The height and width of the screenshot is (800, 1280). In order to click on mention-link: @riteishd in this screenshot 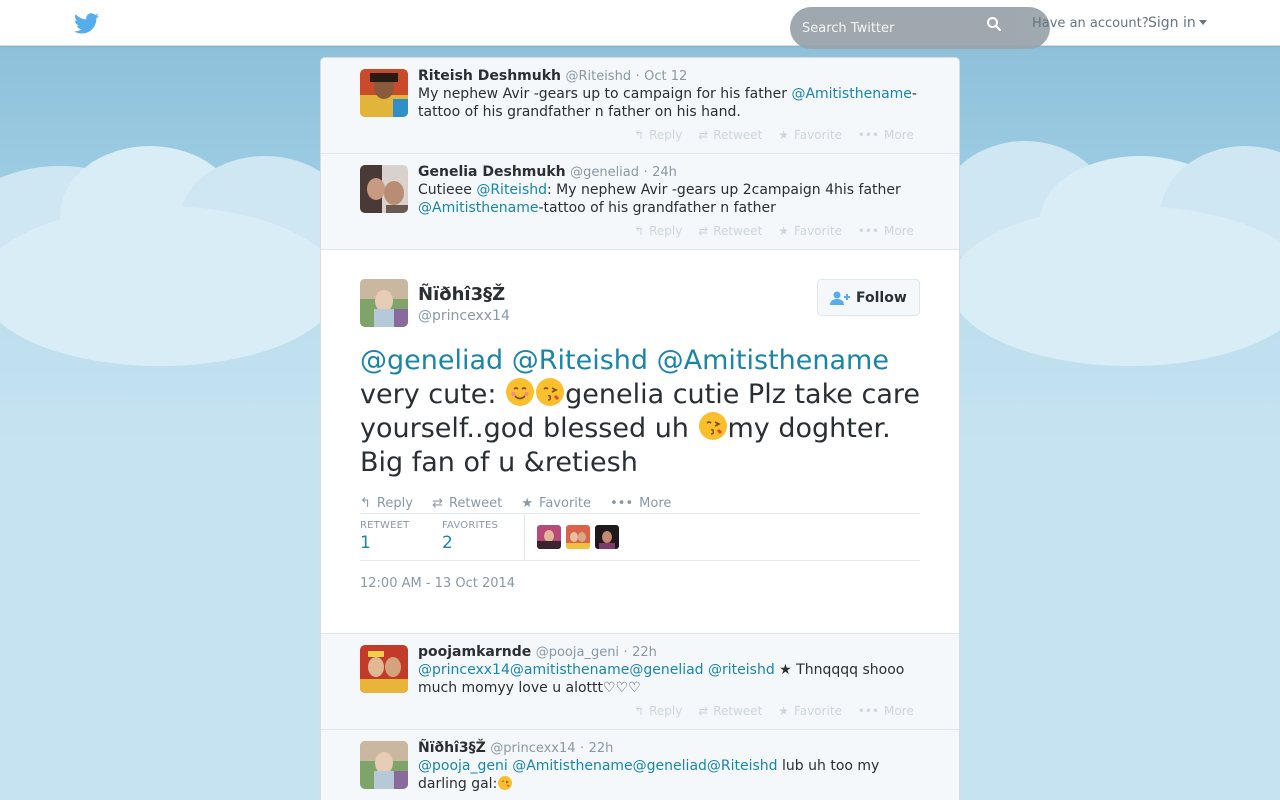, I will do `click(741, 670)`.